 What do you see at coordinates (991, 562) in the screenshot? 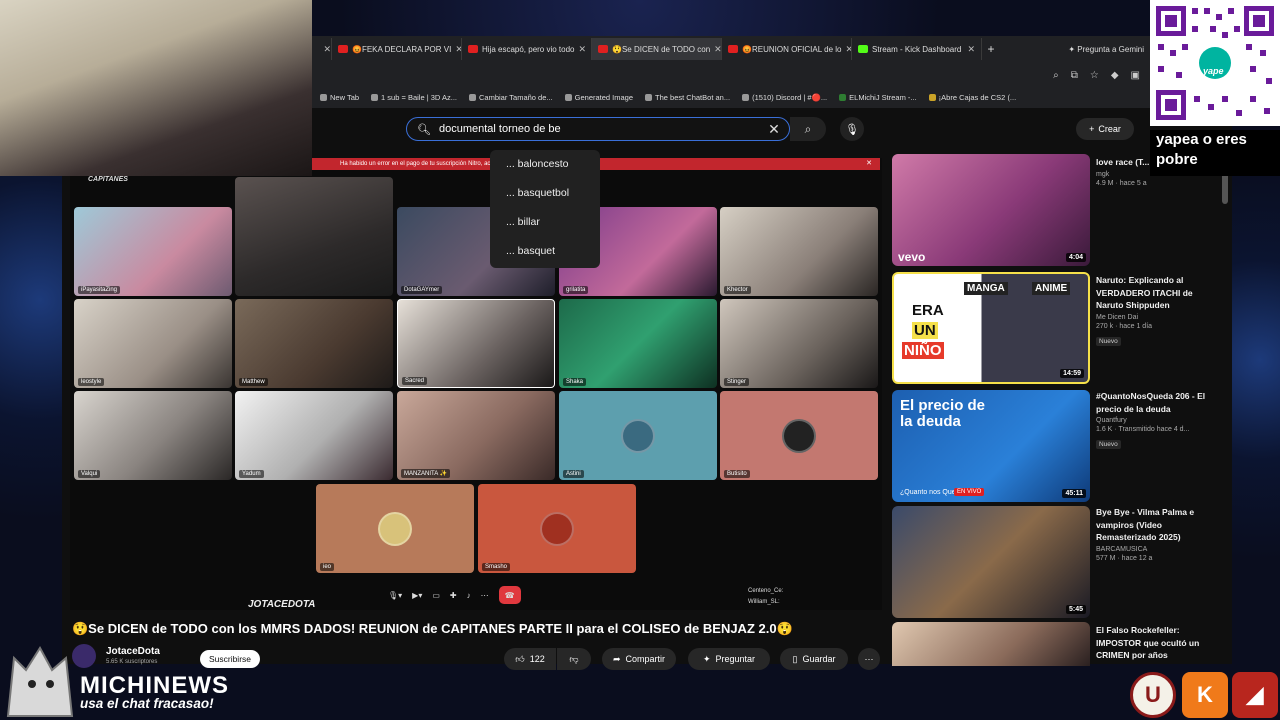
I see `thumbnail: 5:45` at bounding box center [991, 562].